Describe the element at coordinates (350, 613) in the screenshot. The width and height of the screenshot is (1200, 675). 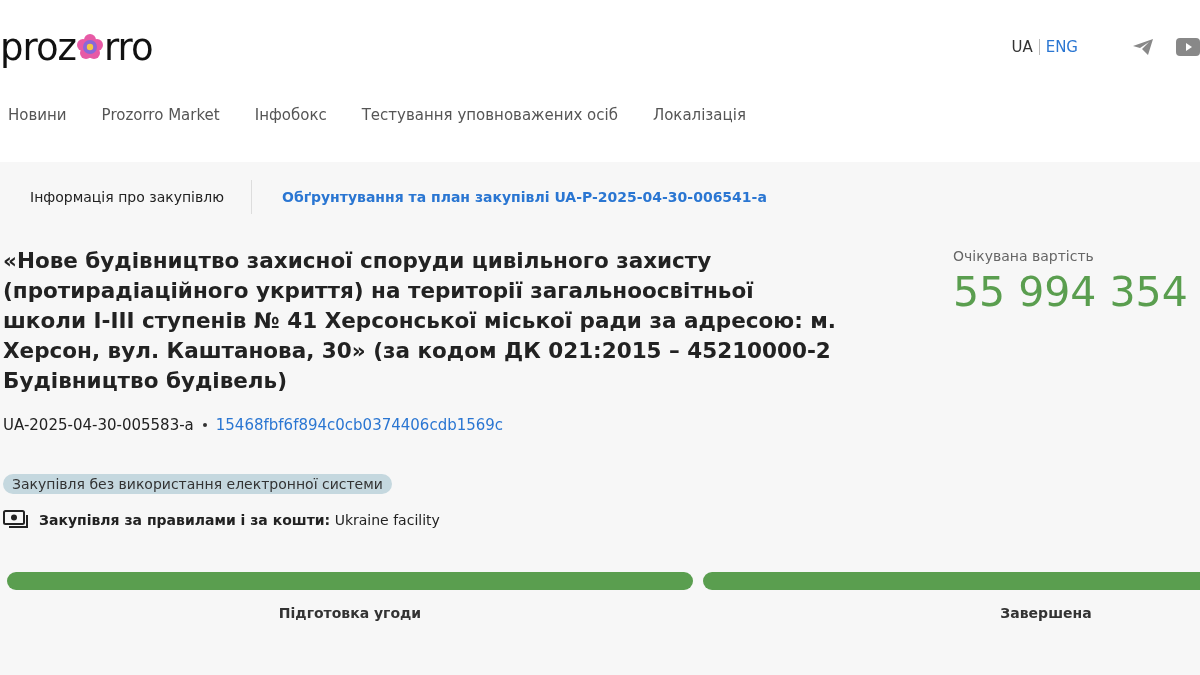
I see `stage-label: Підготовка угоди` at that location.